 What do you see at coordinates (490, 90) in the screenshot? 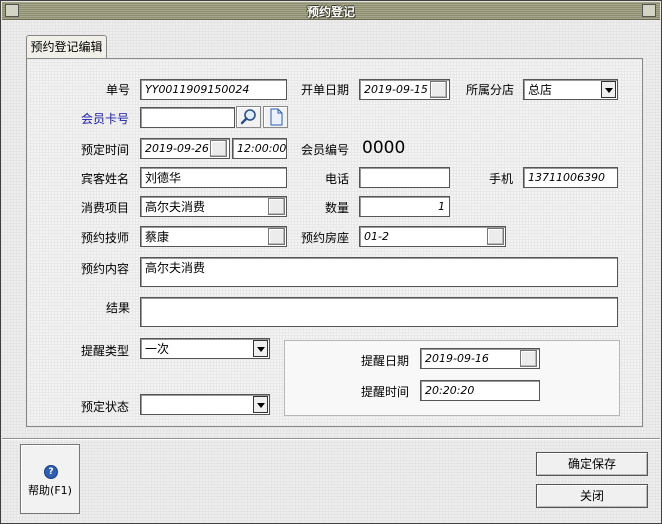
I see `branch-label: 所属分店` at bounding box center [490, 90].